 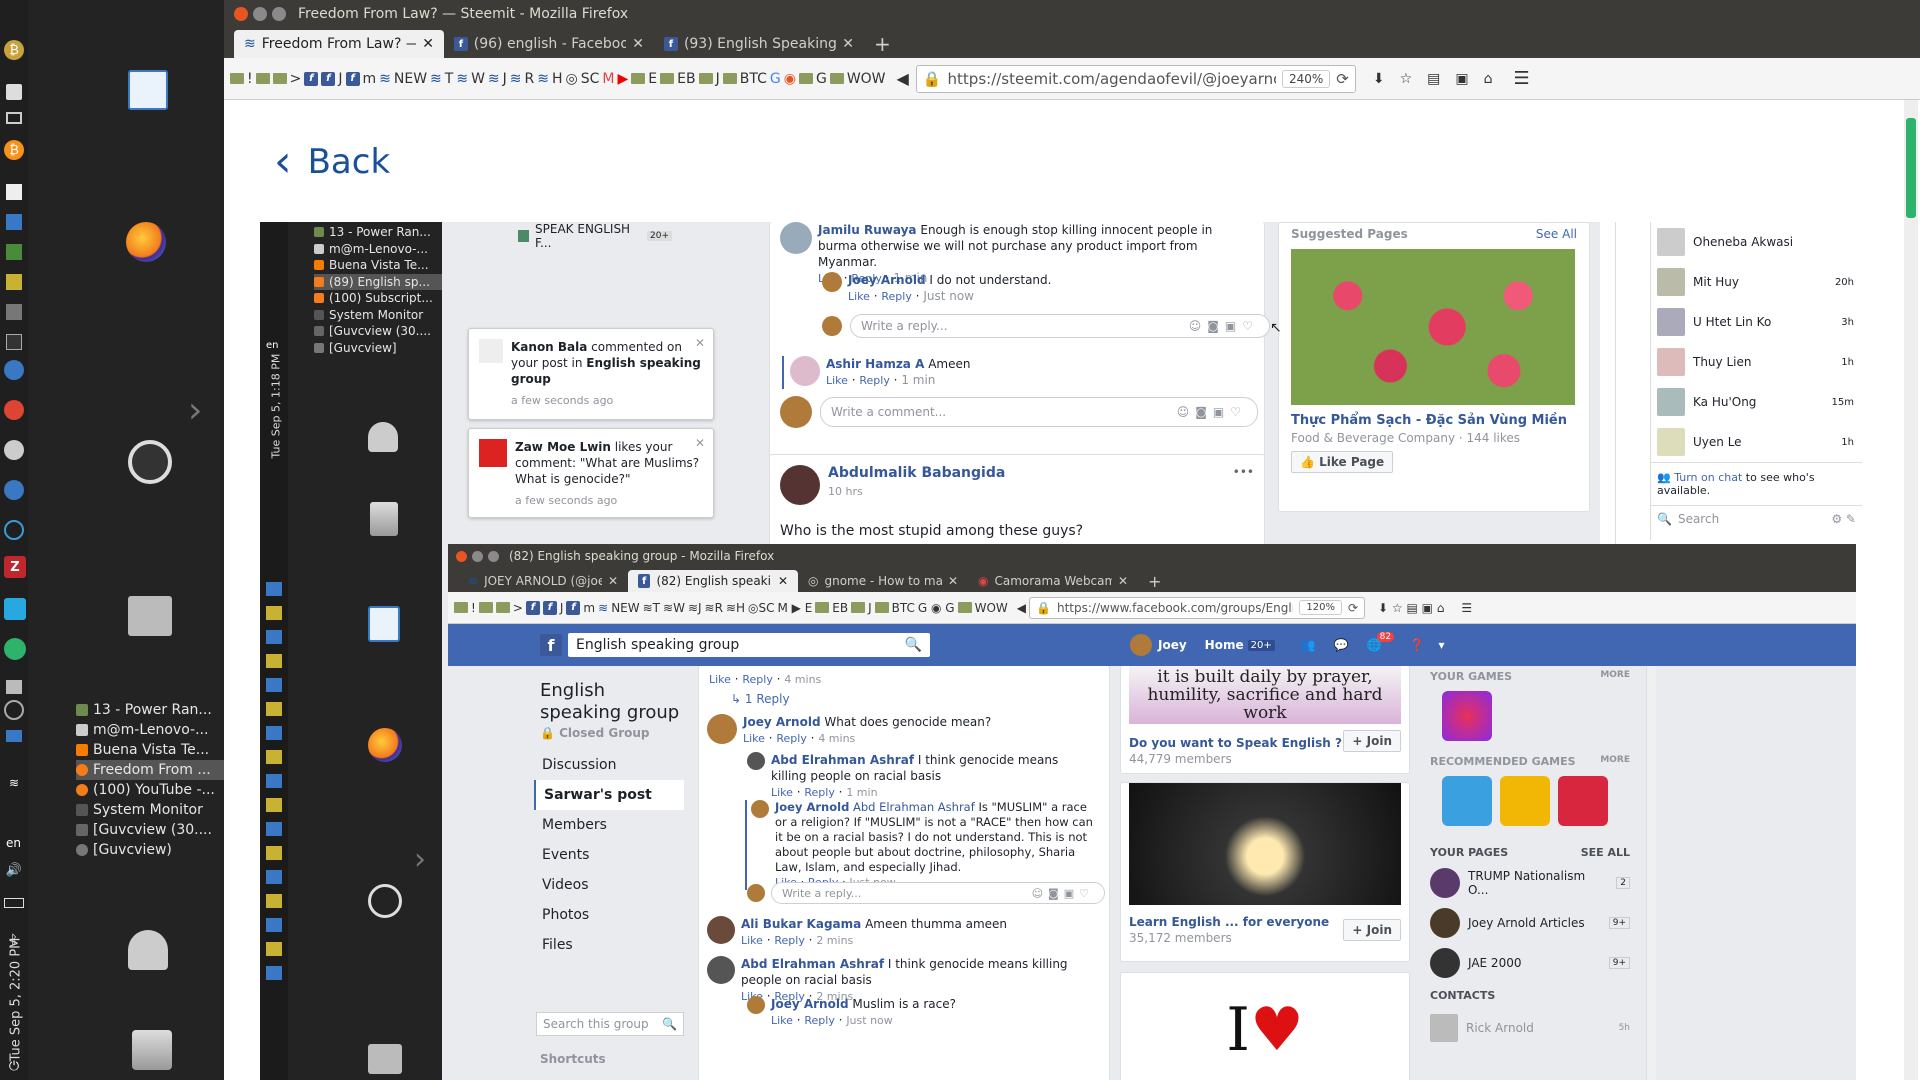 I want to click on bookmark: ≋ R, so click(x=522, y=79).